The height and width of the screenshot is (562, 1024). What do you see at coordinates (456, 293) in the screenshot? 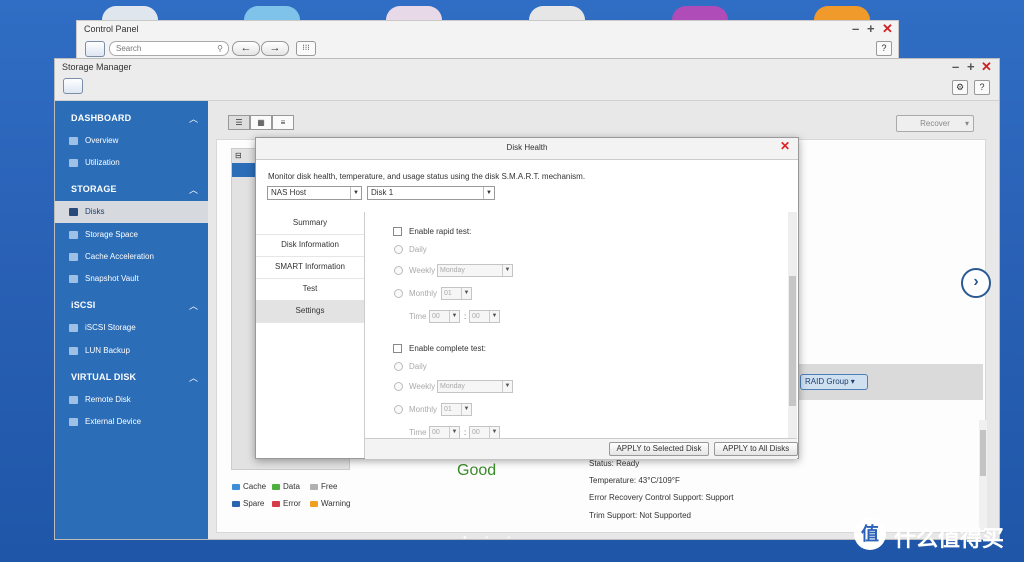
I see `rapid-monthday-select: 01 ▼` at bounding box center [456, 293].